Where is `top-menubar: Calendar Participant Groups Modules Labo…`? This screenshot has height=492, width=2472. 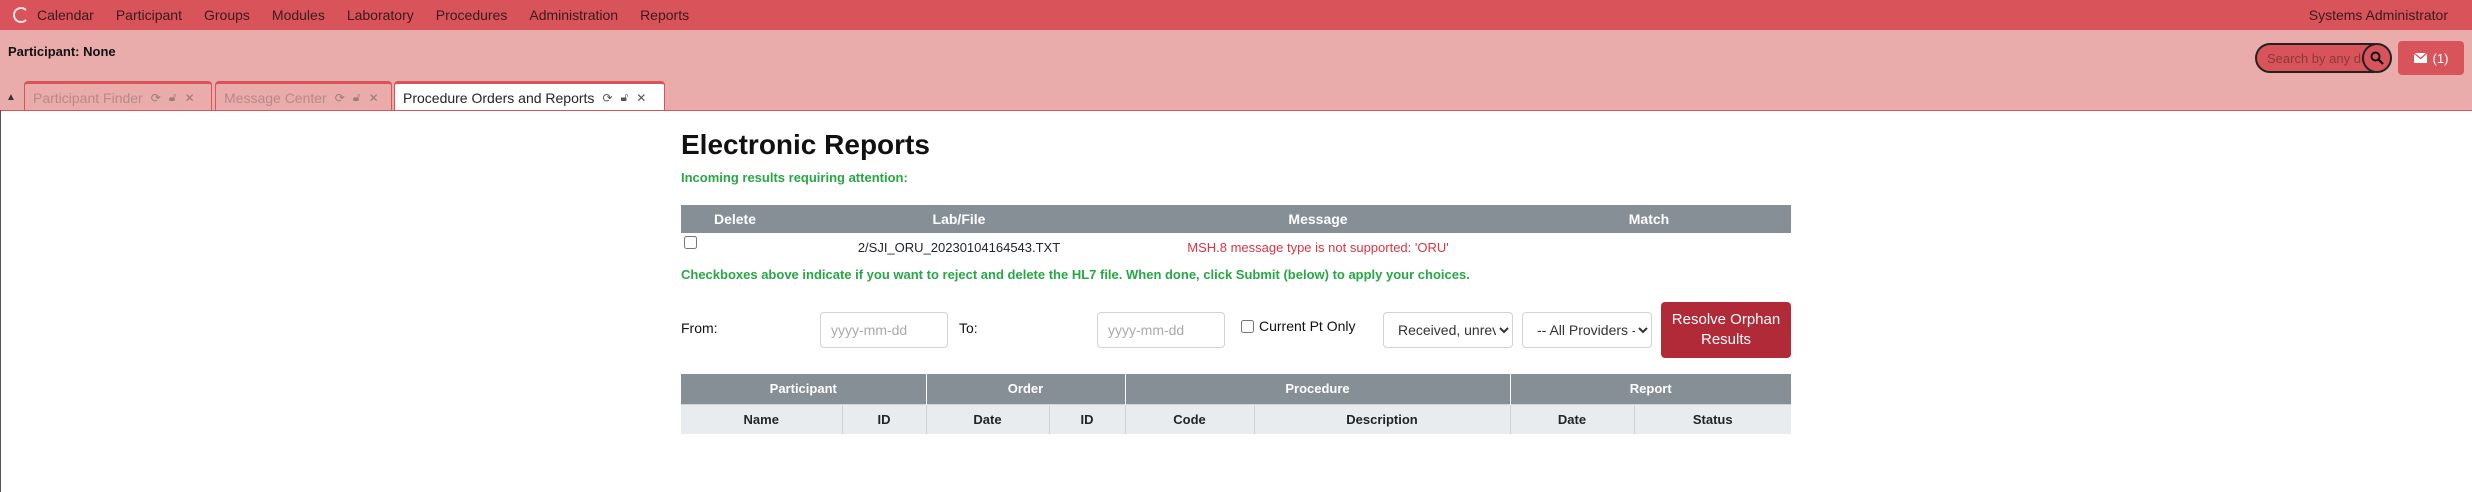 top-menubar: Calendar Participant Groups Modules Labo… is located at coordinates (1236, 15).